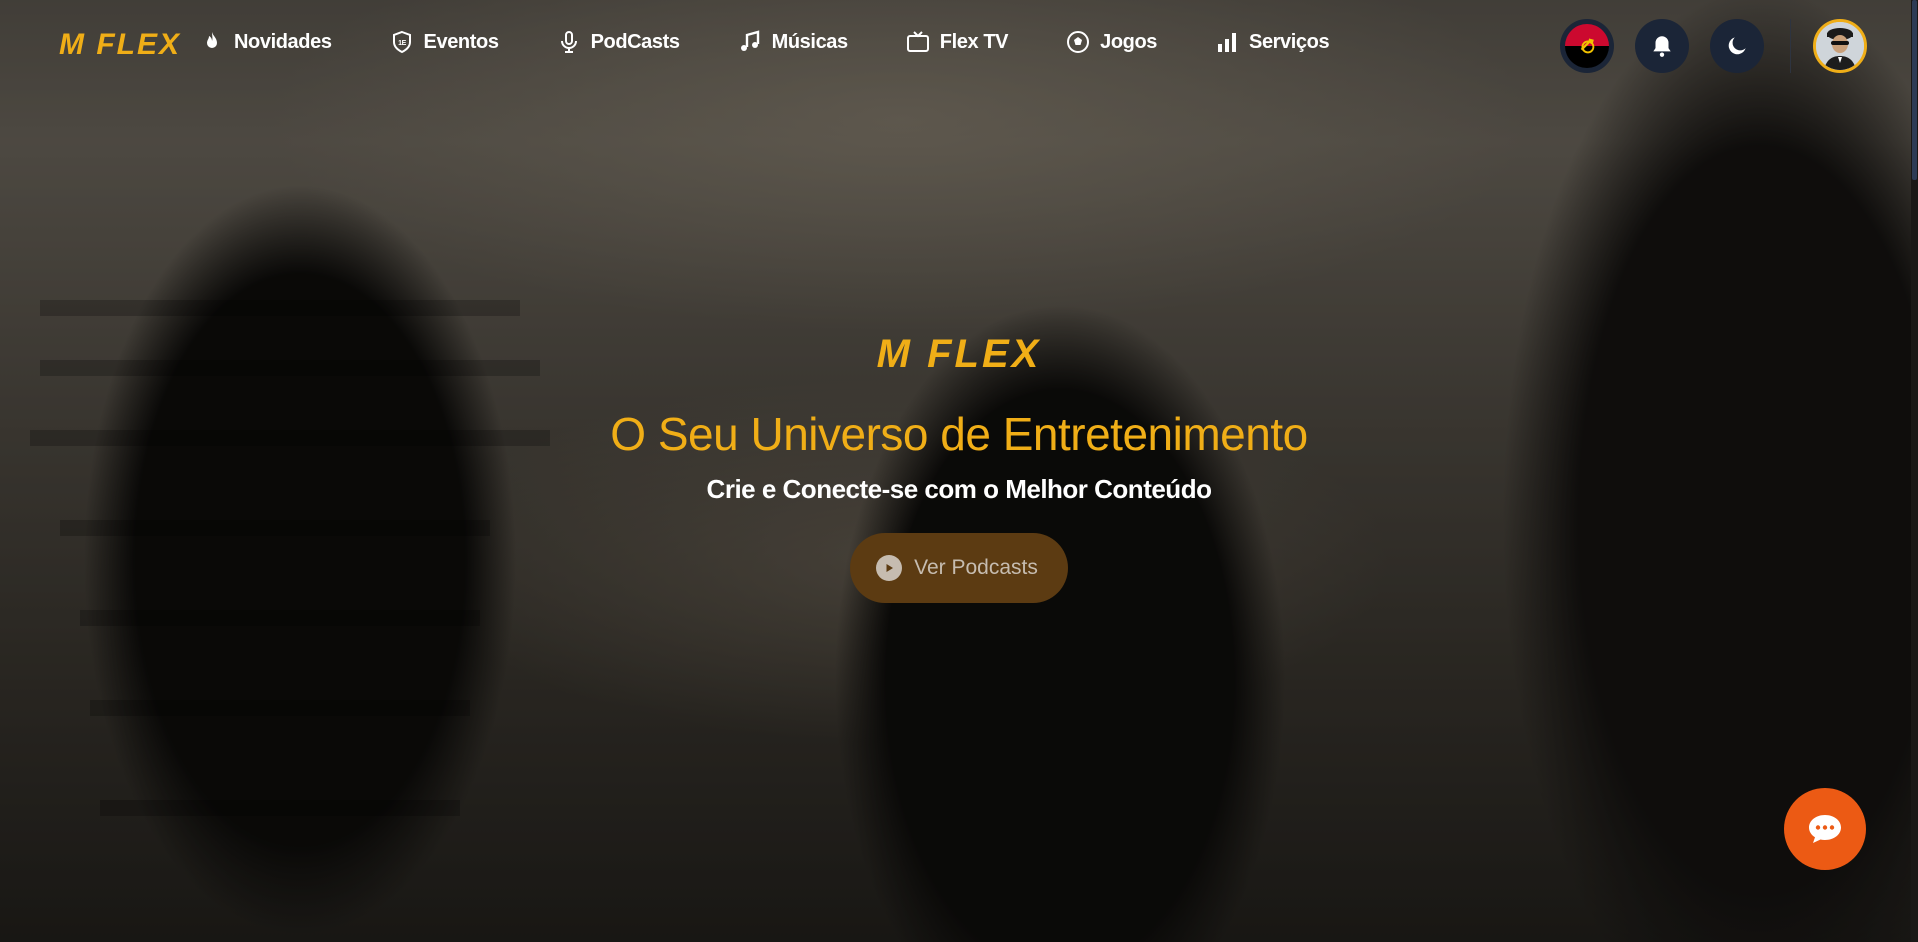 This screenshot has width=1918, height=942. What do you see at coordinates (1078, 42) in the screenshot?
I see `soccer-ball-icon` at bounding box center [1078, 42].